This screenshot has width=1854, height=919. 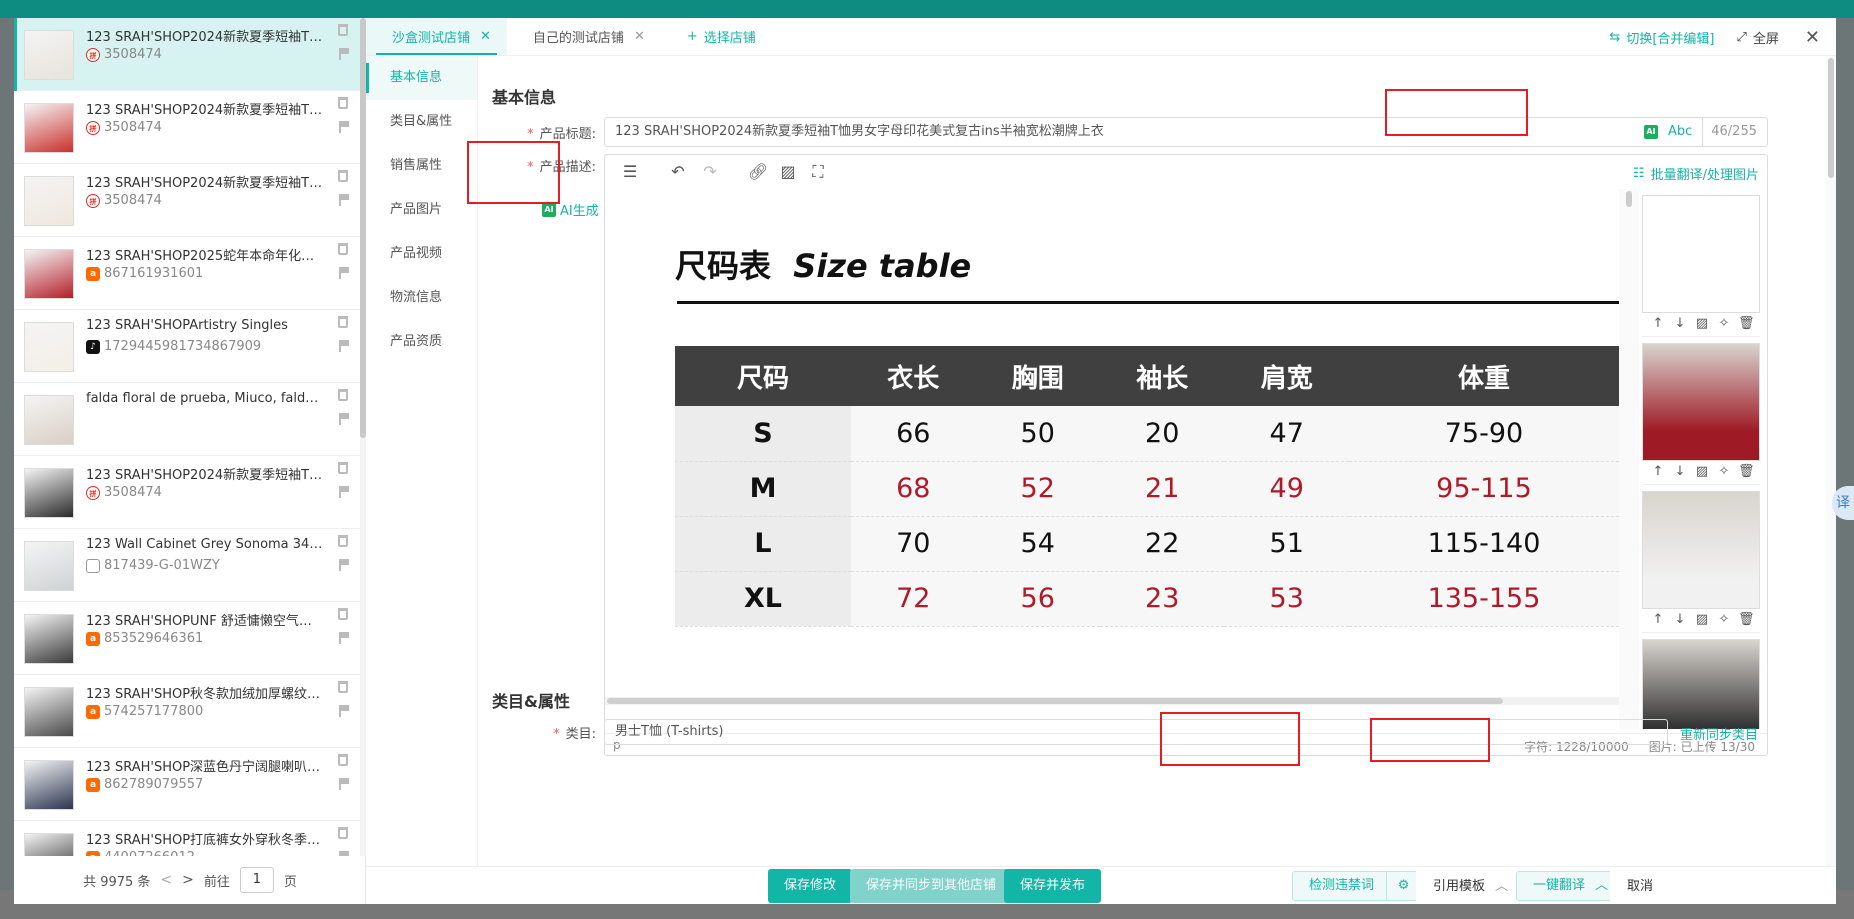 I want to click on content-scrollbar, so click(x=1831, y=461).